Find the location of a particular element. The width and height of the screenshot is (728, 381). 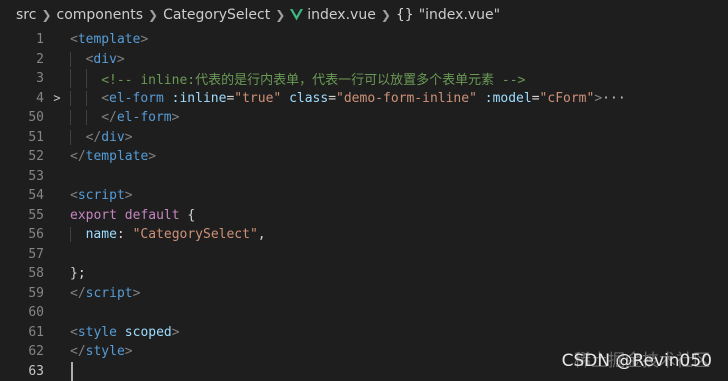

text-cursor is located at coordinates (72, 371).